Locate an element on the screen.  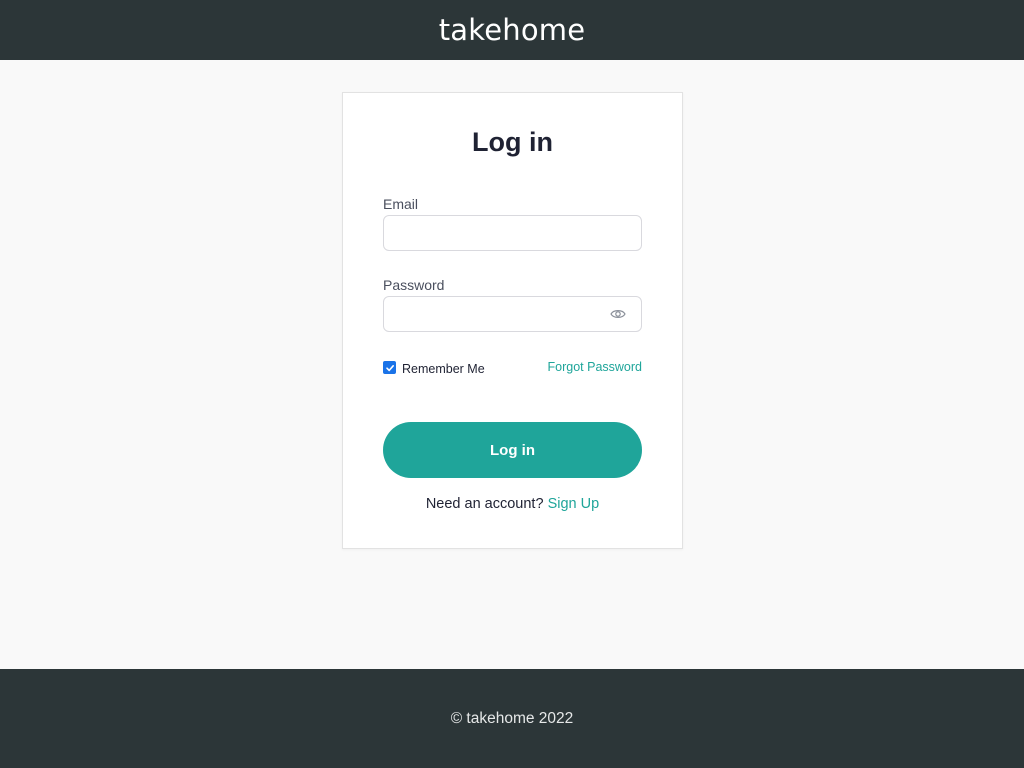
remember-me-checkbox is located at coordinates (389, 367).